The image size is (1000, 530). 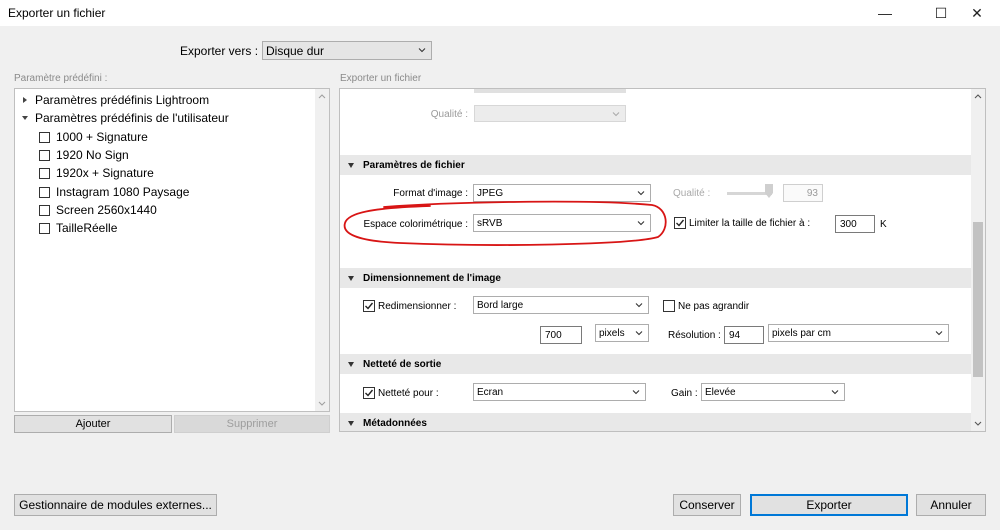 What do you see at coordinates (978, 299) in the screenshot?
I see `scrollbar-thumb` at bounding box center [978, 299].